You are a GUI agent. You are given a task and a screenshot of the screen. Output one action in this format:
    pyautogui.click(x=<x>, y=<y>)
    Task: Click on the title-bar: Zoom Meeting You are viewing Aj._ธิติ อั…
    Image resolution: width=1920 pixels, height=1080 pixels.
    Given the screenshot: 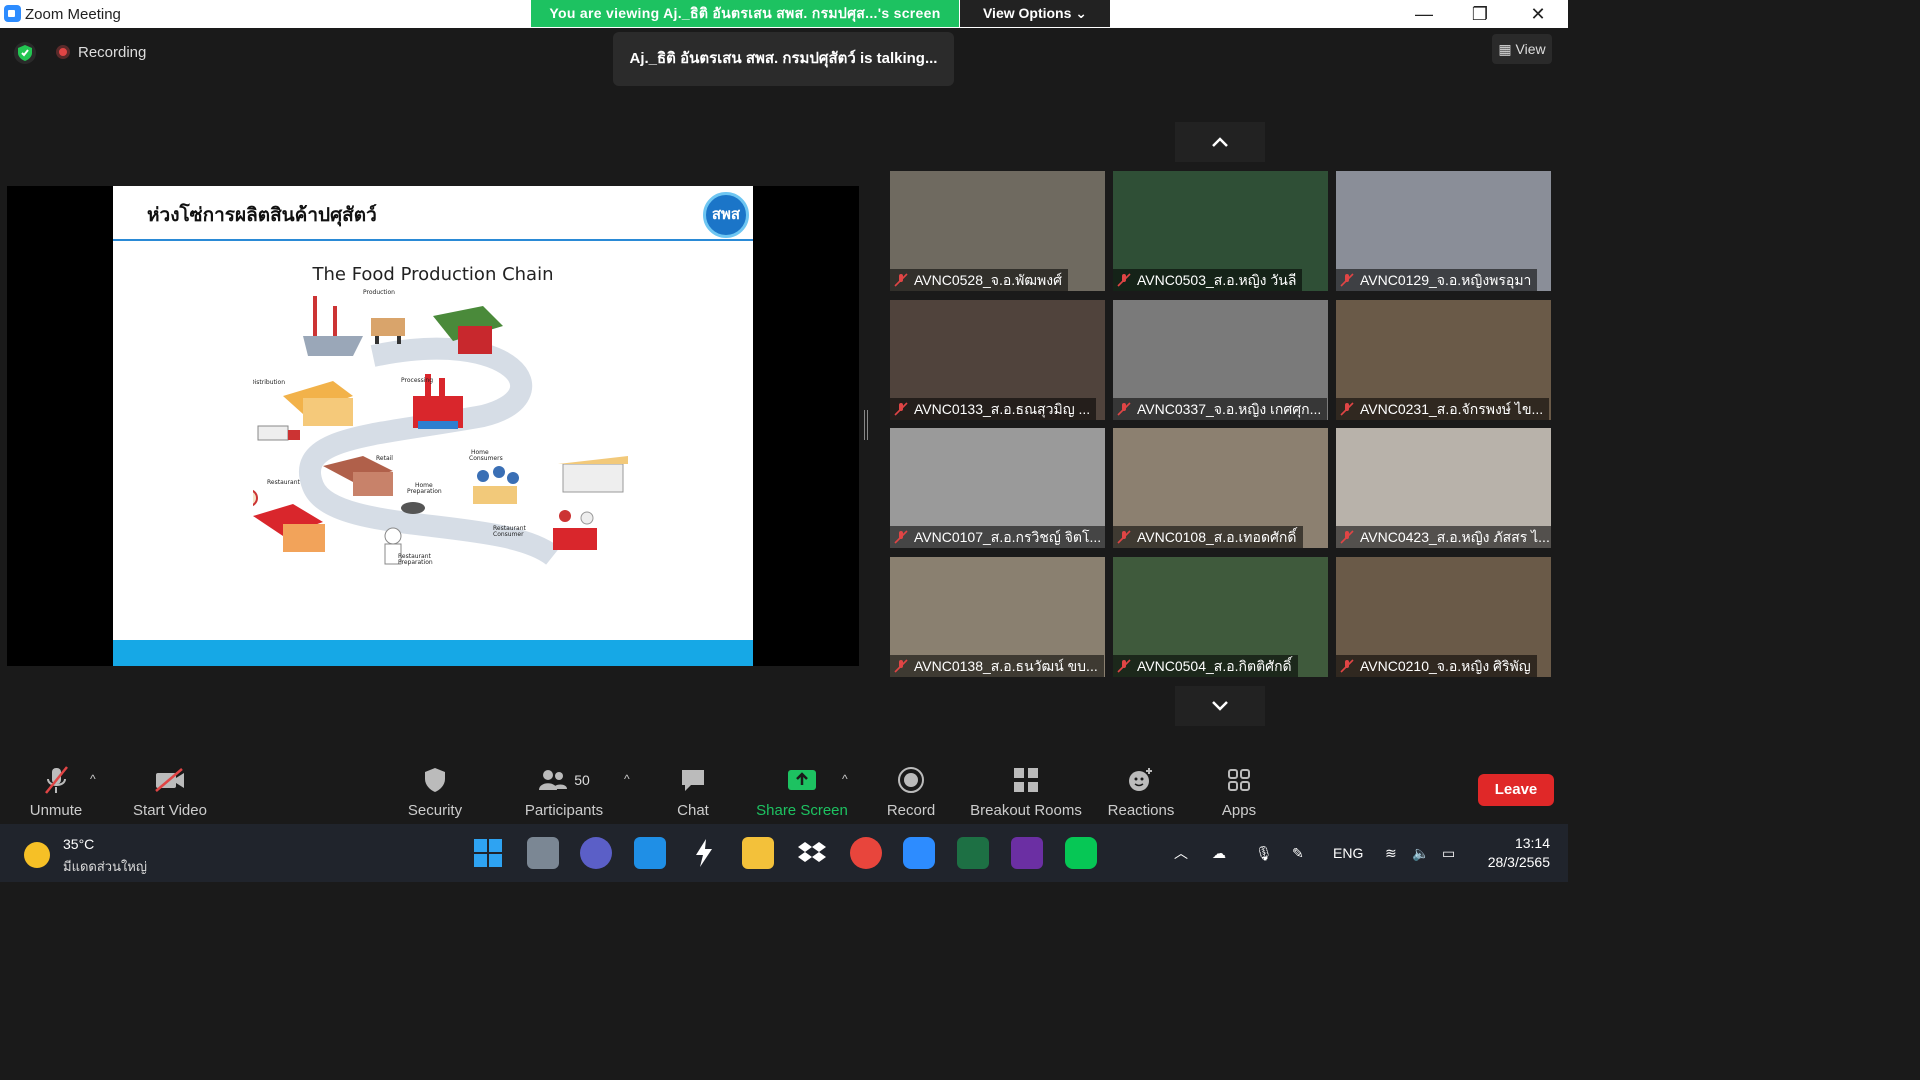 What is the action you would take?
    pyautogui.click(x=784, y=14)
    